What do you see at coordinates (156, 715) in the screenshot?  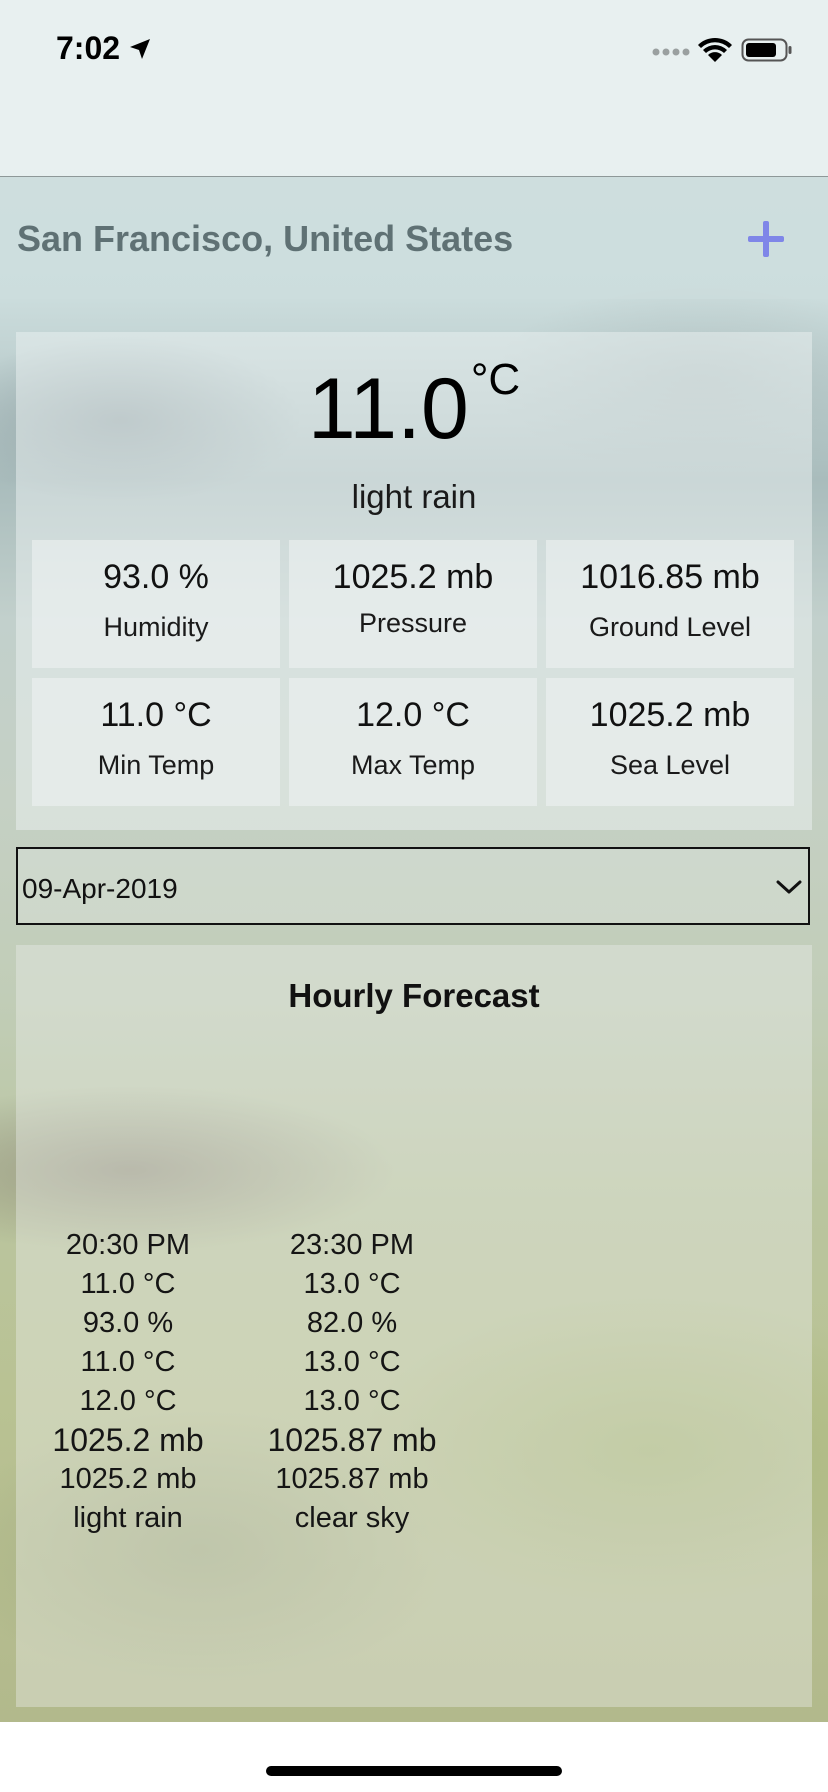 I see `stat-value: 11.0 °C` at bounding box center [156, 715].